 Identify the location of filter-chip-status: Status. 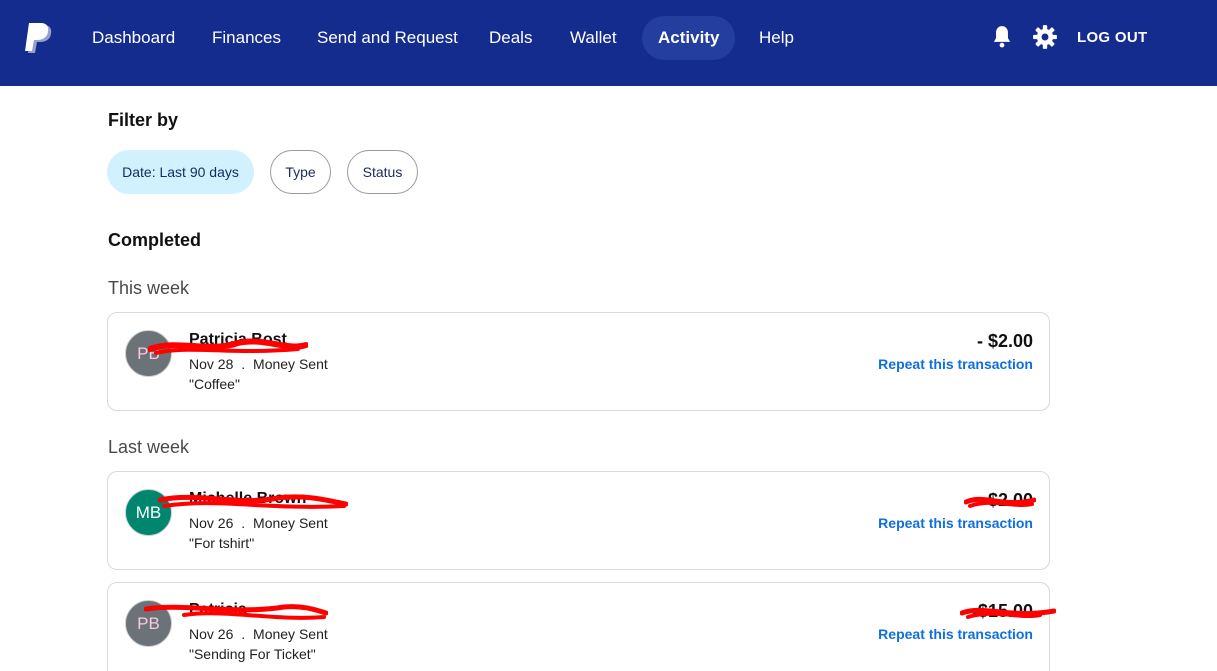
(382, 172).